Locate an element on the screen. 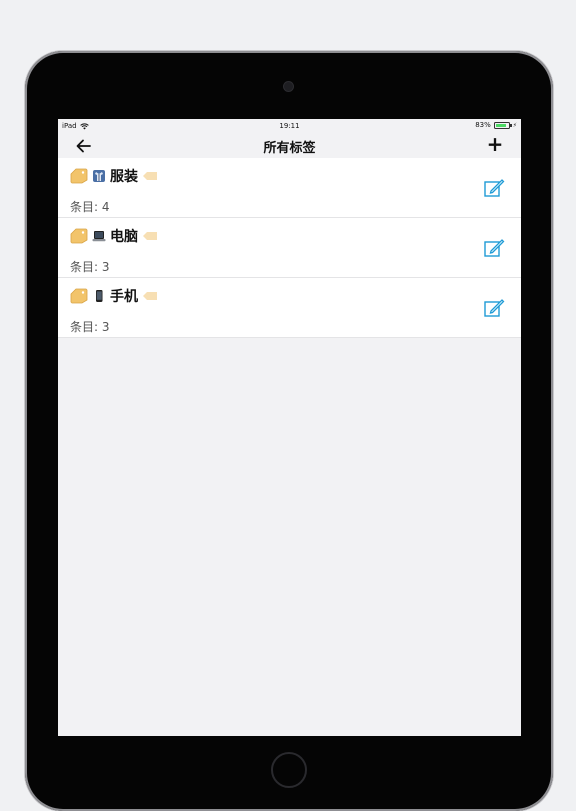 Image resolution: width=576 pixels, height=811 pixels. camera is located at coordinates (288, 86).